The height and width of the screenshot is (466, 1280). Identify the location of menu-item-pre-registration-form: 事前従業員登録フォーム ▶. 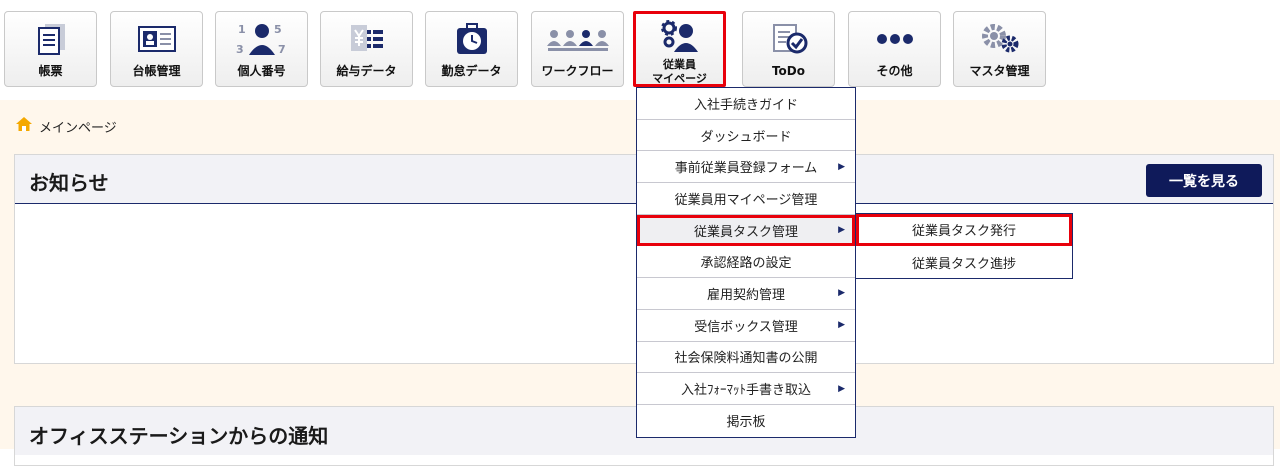
(746, 167).